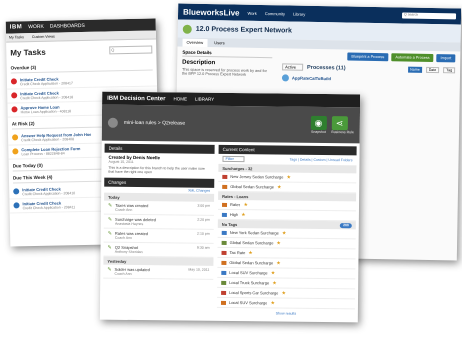  I want to click on automate-button: Automate a Process, so click(412, 58).